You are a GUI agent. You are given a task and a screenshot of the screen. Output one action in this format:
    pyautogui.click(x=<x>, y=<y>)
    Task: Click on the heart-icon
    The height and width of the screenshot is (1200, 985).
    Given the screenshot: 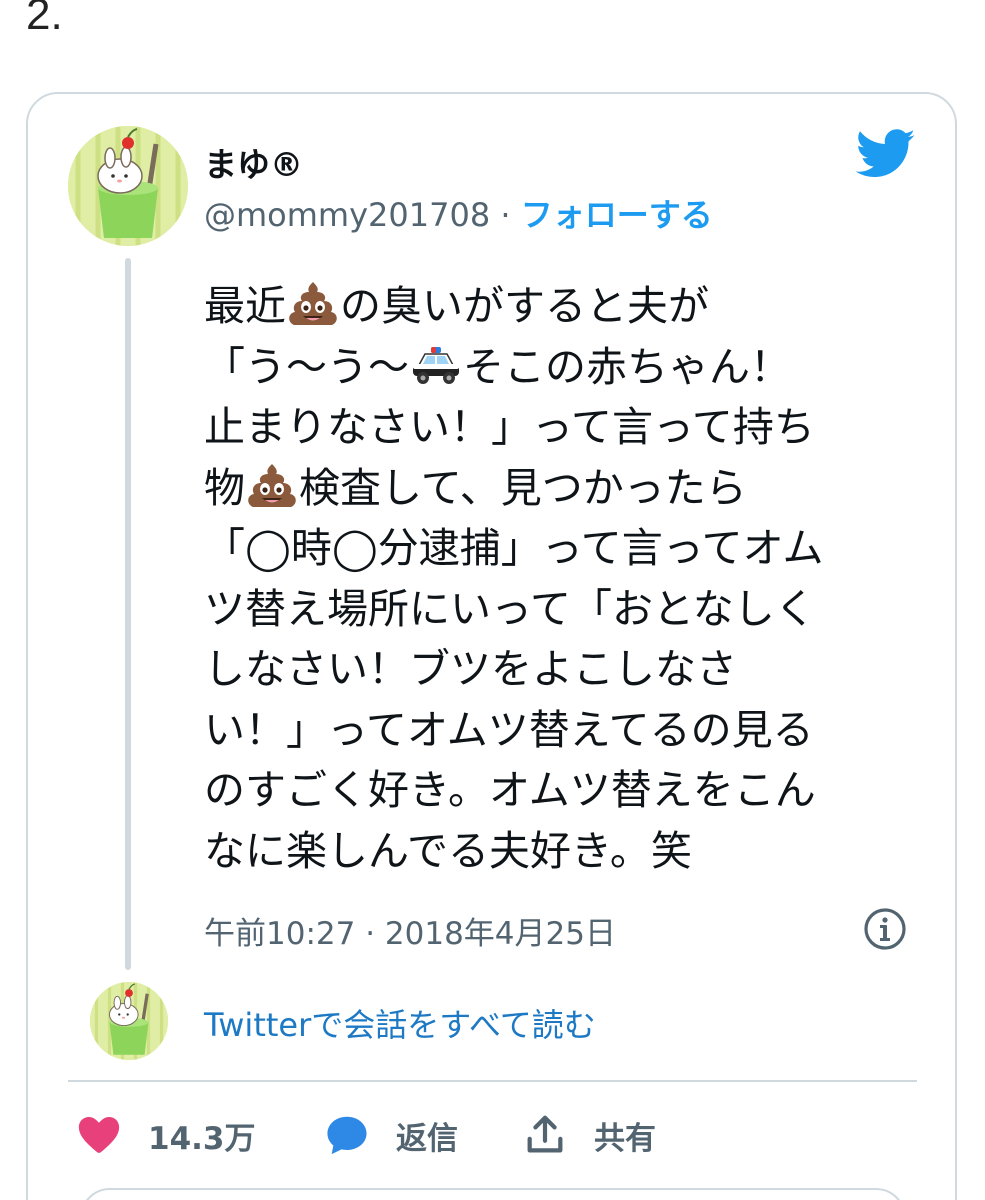 What is the action you would take?
    pyautogui.click(x=99, y=1134)
    